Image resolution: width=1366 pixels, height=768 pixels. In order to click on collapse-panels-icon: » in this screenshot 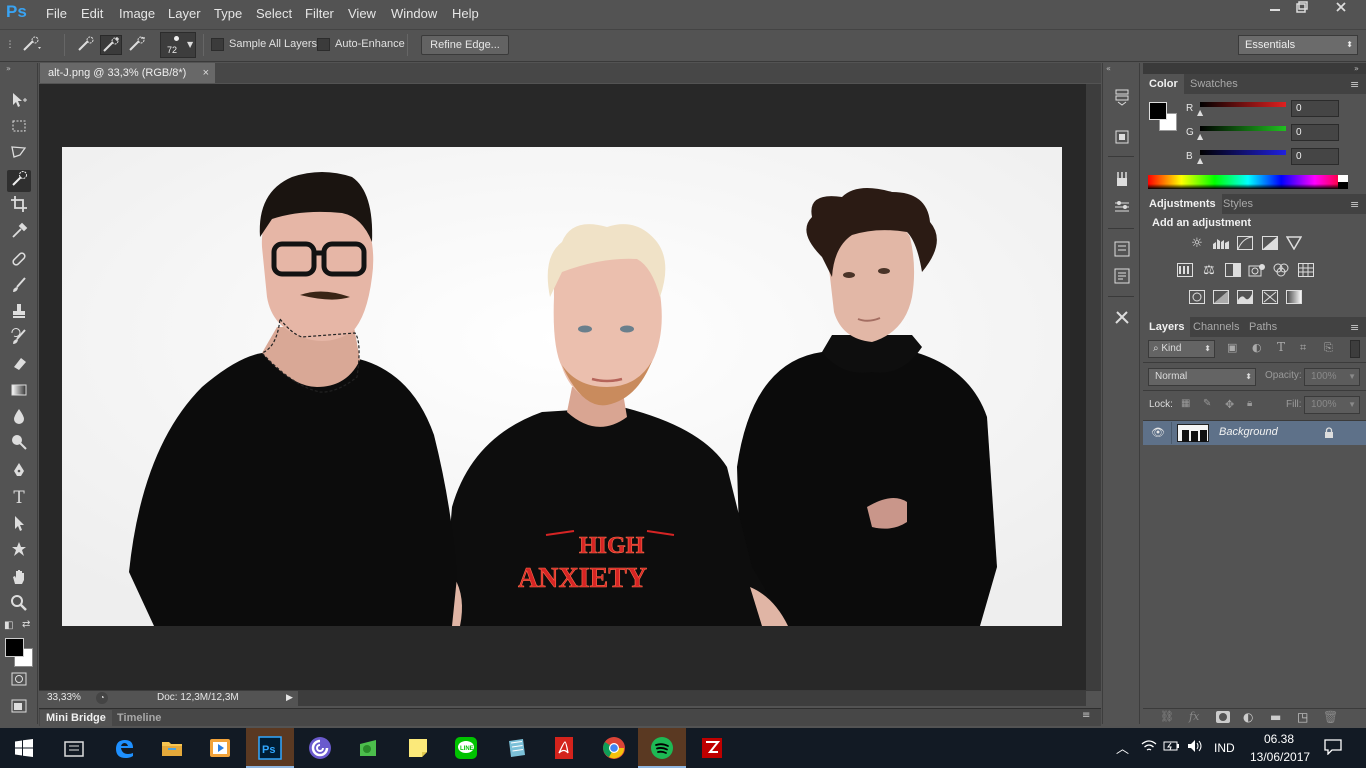, I will do `click(1356, 68)`.